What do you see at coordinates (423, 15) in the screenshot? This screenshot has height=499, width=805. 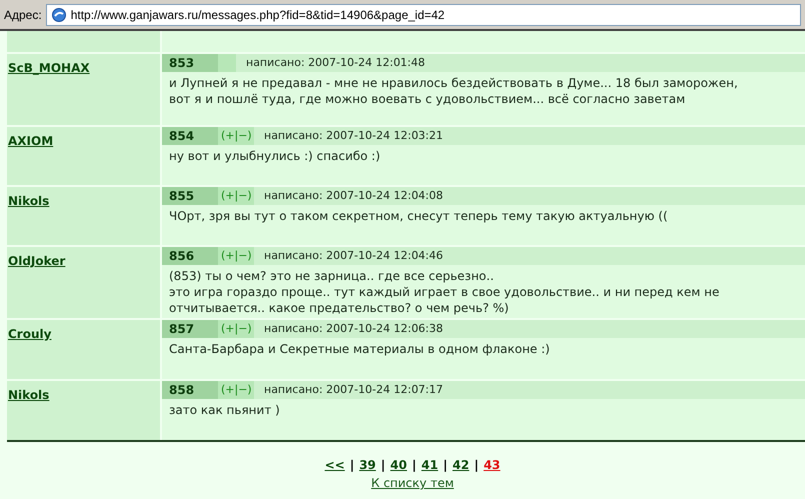 I see `address-field: http://www.ganjawars.ru/messages.php?fid=8&tid=14906&page_id=42` at bounding box center [423, 15].